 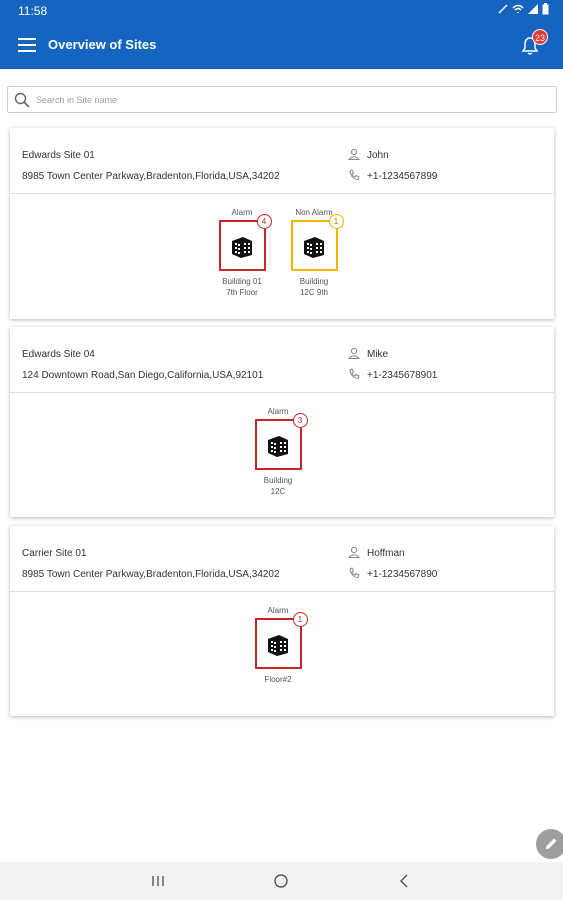 I want to click on contact-name: Hoffman, so click(x=386, y=553).